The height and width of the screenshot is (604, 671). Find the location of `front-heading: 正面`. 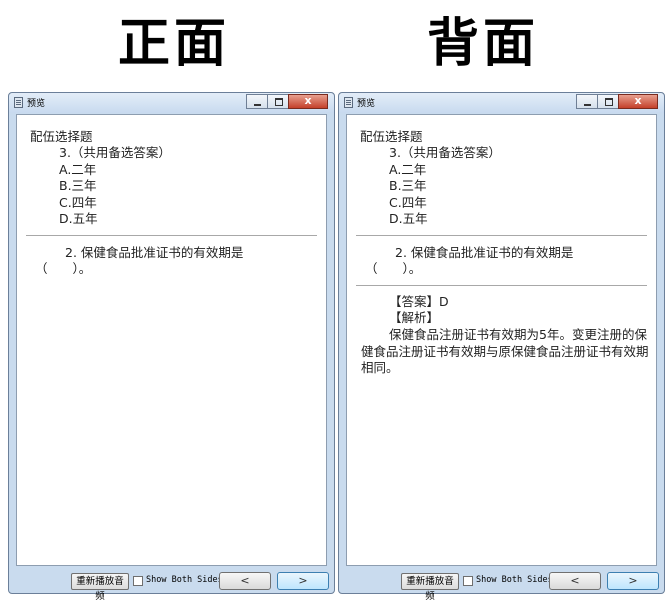

front-heading: 正面 is located at coordinates (174, 43).